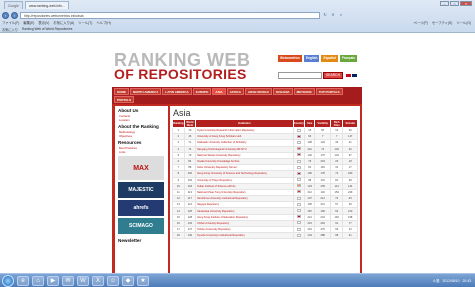 This screenshot has width=475, height=287. What do you see at coordinates (354, 75) in the screenshot?
I see `uk-flag-icon` at bounding box center [354, 75].